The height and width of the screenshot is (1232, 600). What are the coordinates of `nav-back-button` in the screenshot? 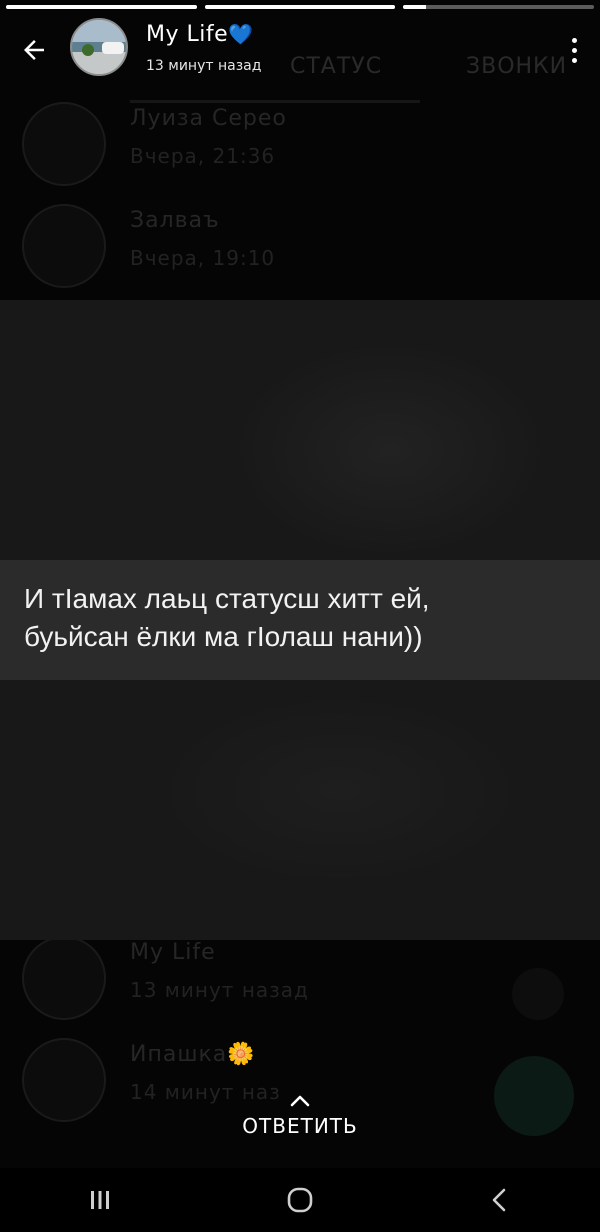 It's located at (500, 1200).